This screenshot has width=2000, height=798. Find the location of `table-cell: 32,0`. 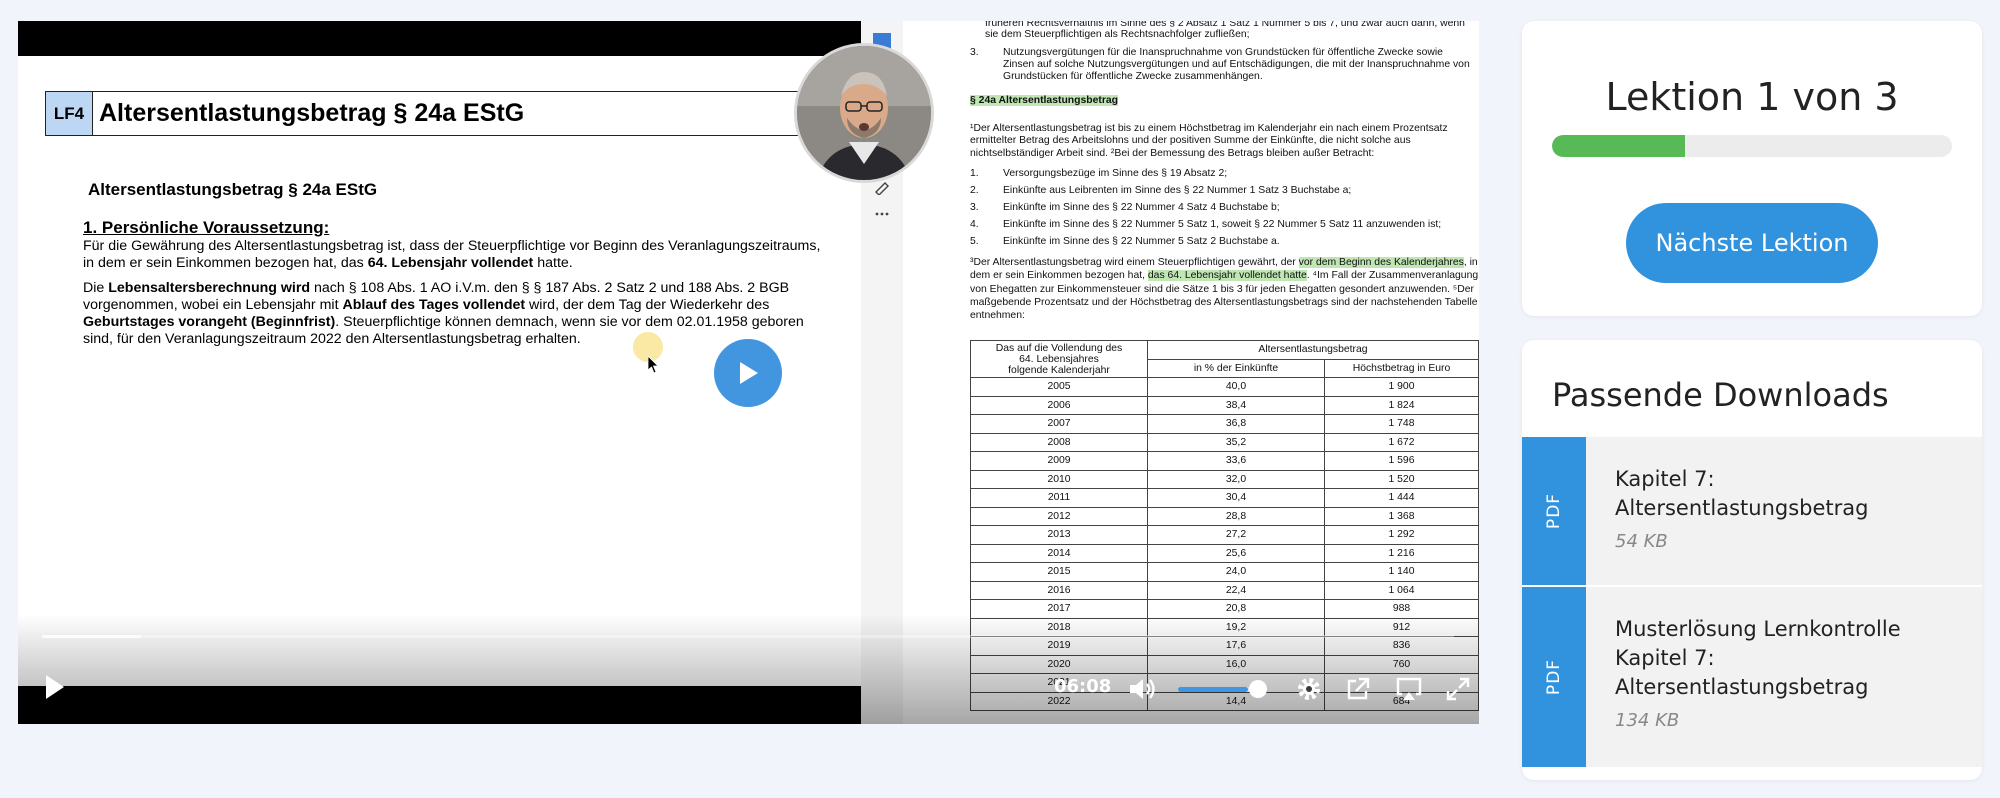

table-cell: 32,0 is located at coordinates (1236, 479).